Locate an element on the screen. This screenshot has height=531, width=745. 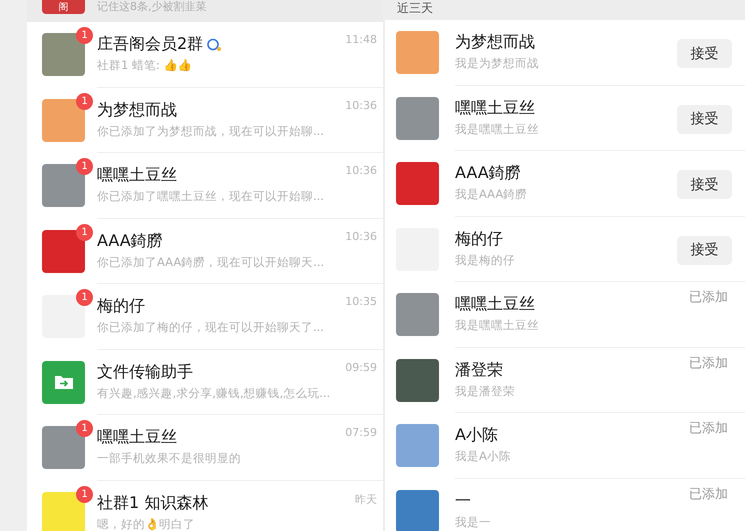
request-message: 我是潘登荣 is located at coordinates (485, 391).